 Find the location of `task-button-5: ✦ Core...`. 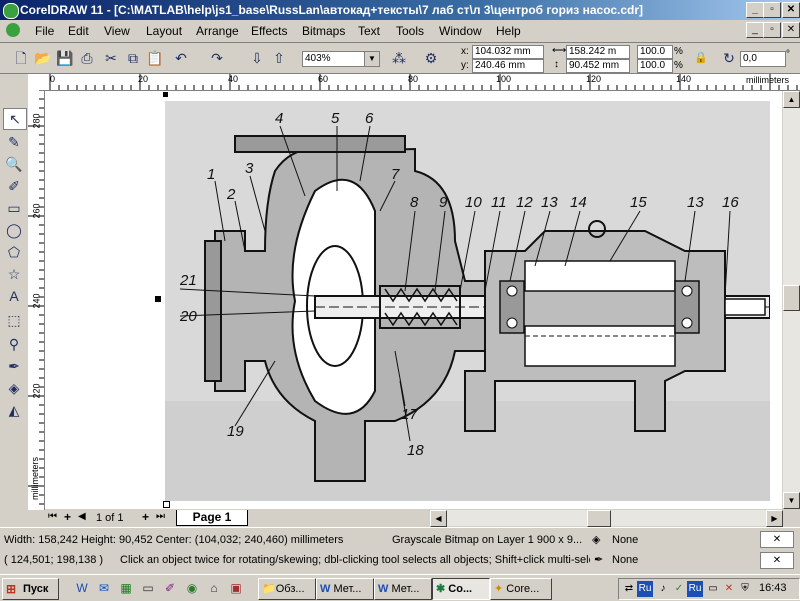

task-button-5: ✦ Core... is located at coordinates (521, 589).